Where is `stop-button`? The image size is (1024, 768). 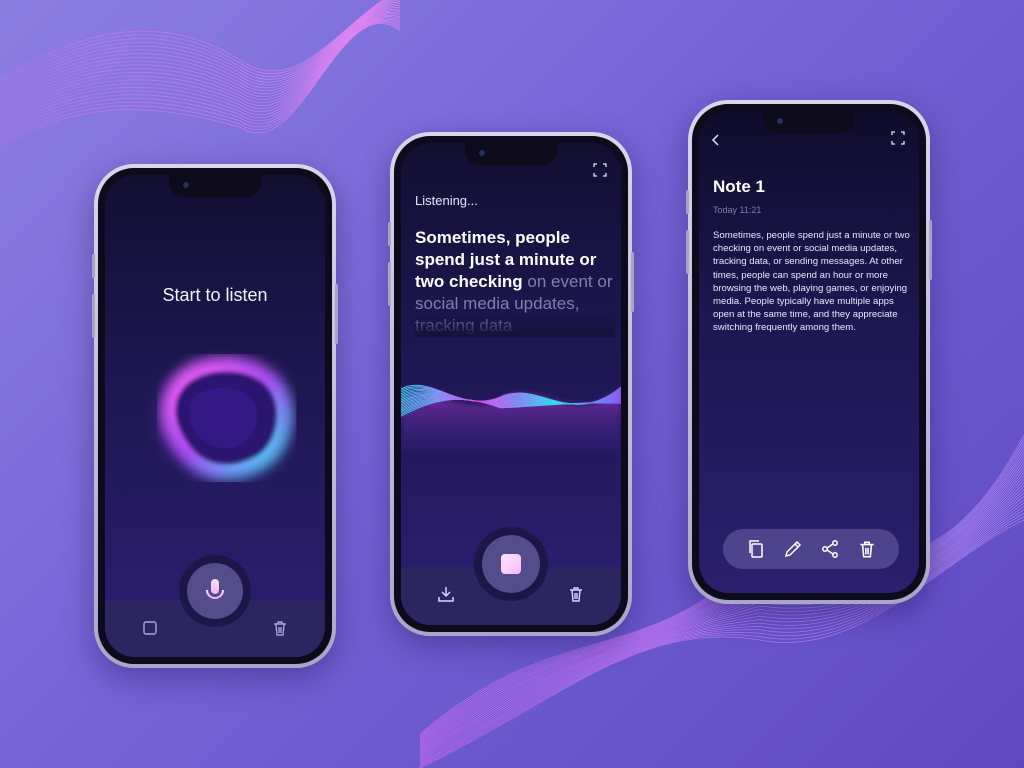 stop-button is located at coordinates (511, 564).